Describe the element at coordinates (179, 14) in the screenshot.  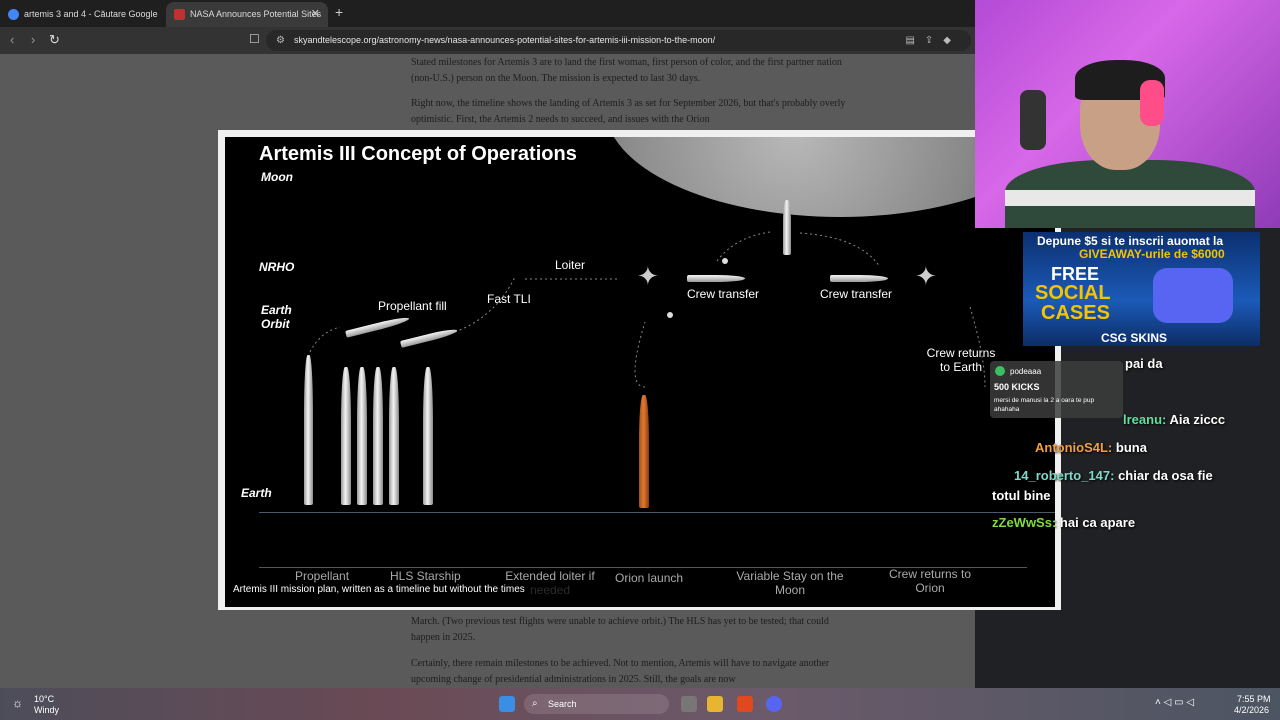
I see `artemis-tab-icon` at that location.